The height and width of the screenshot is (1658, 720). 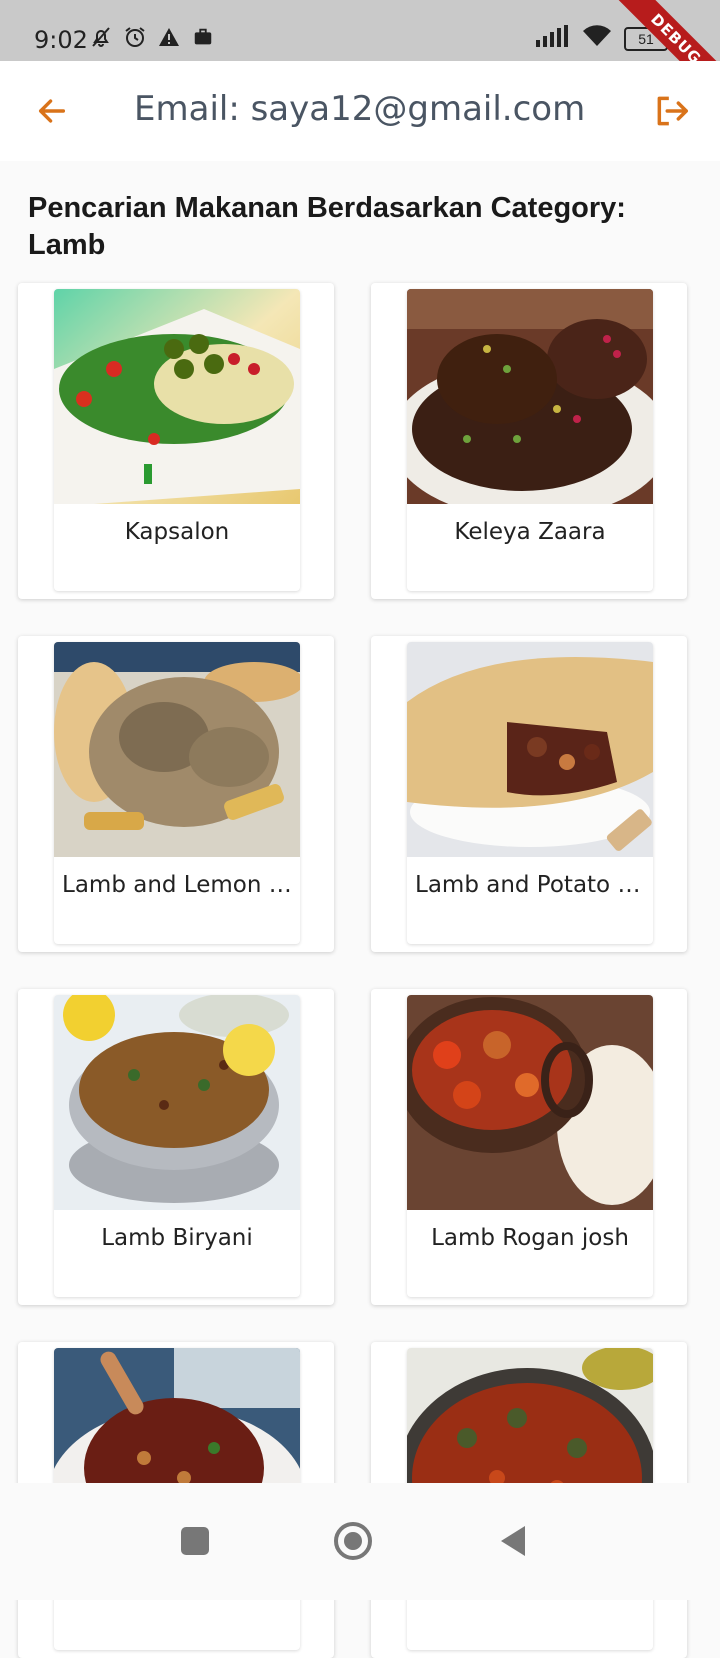 I want to click on user-email-title: Email: saya12@gmail.com, so click(x=360, y=109).